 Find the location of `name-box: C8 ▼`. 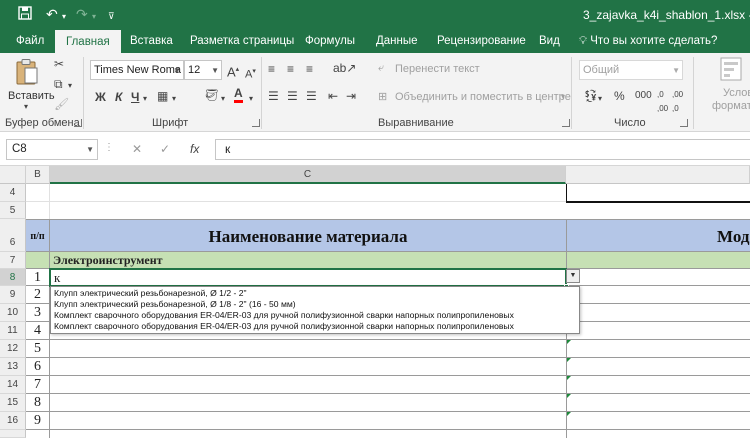

name-box: C8 ▼ is located at coordinates (52, 149).